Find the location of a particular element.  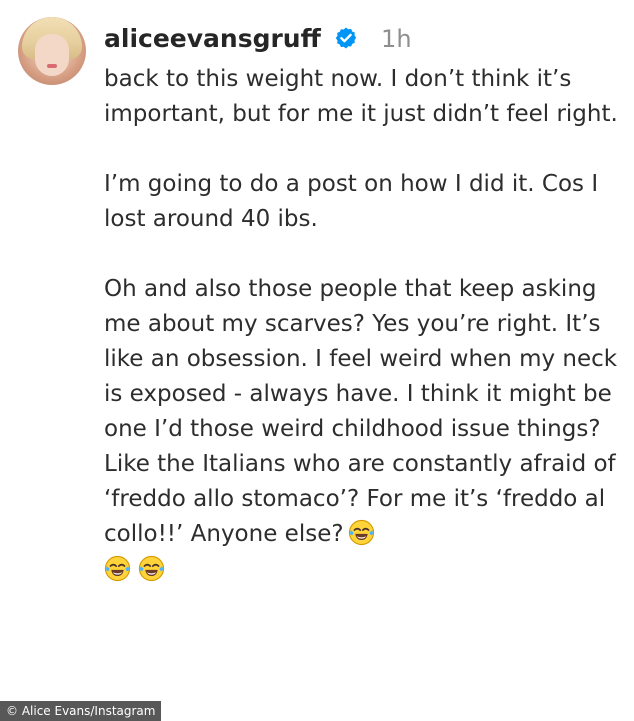

username: aliceevansgruff is located at coordinates (212, 39).